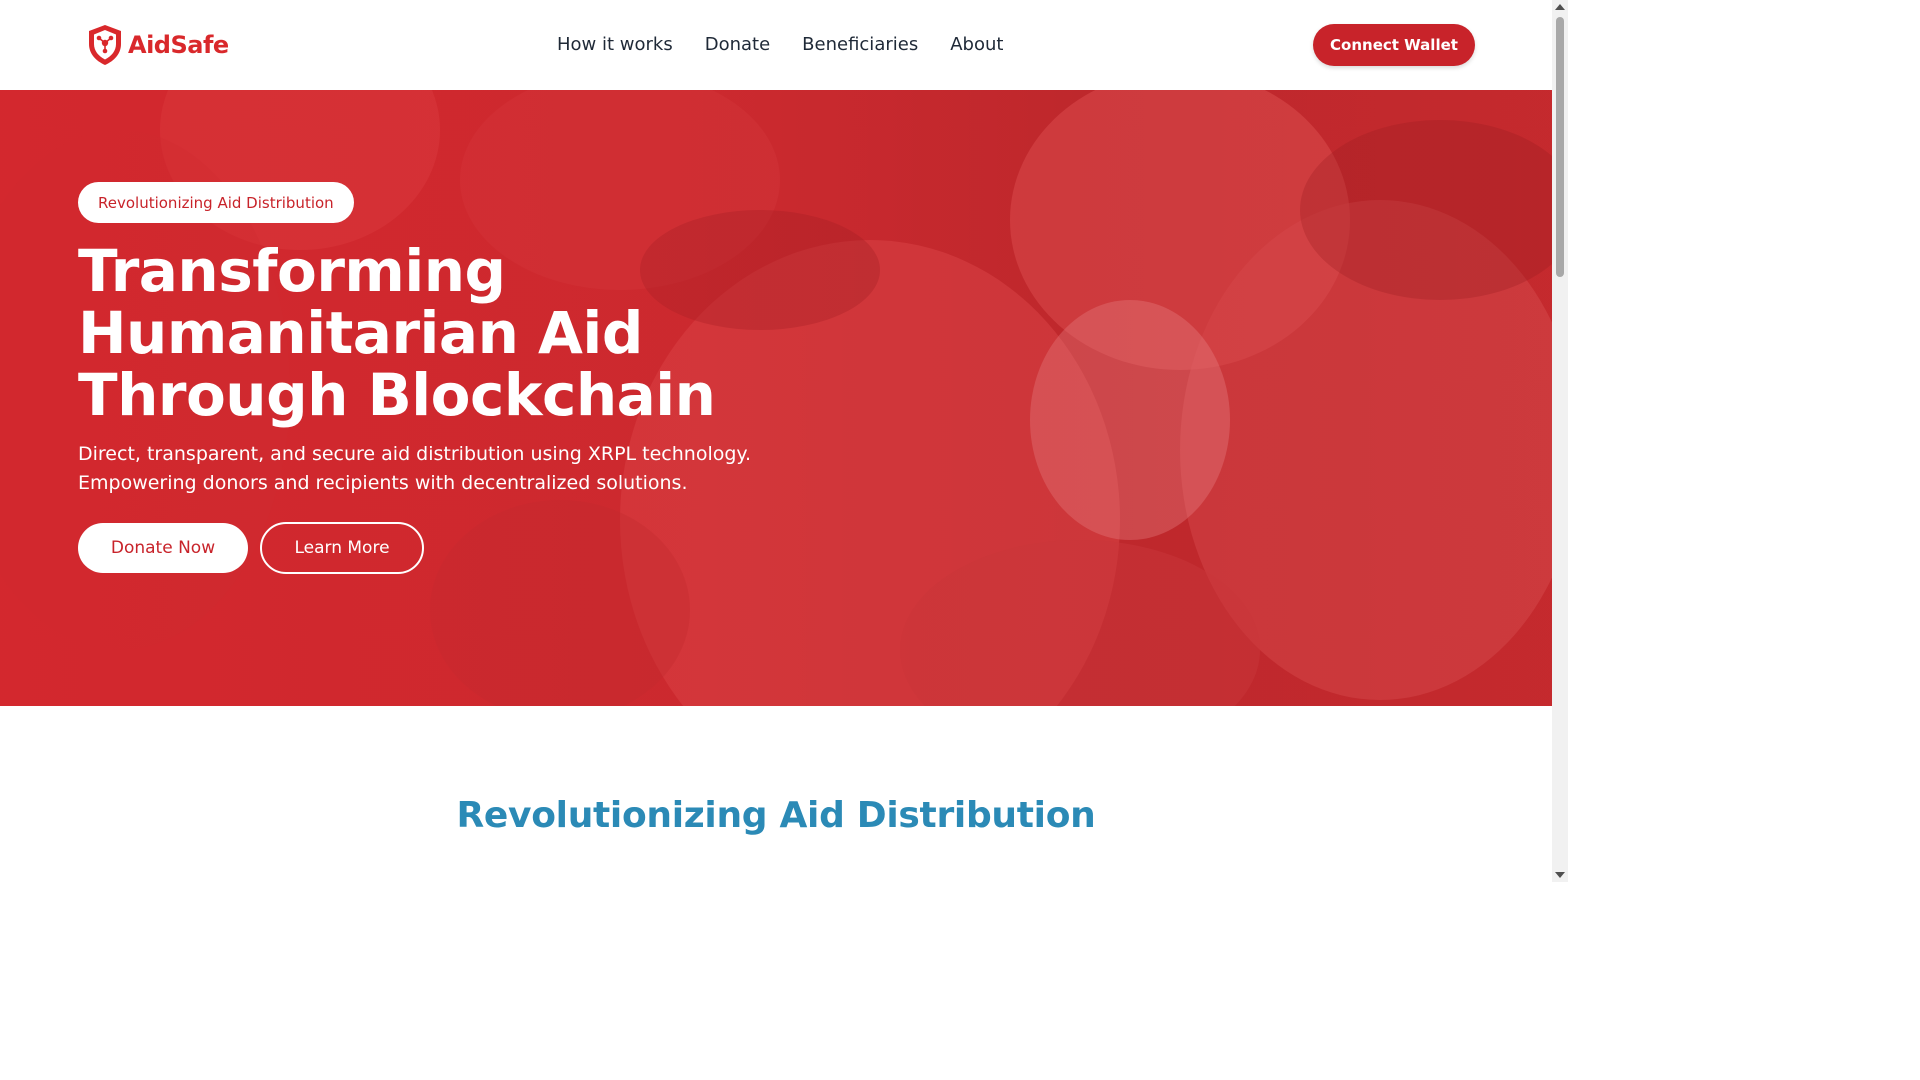  What do you see at coordinates (776, 815) in the screenshot?
I see `section-title: Revolutionizing Aid Distribution` at bounding box center [776, 815].